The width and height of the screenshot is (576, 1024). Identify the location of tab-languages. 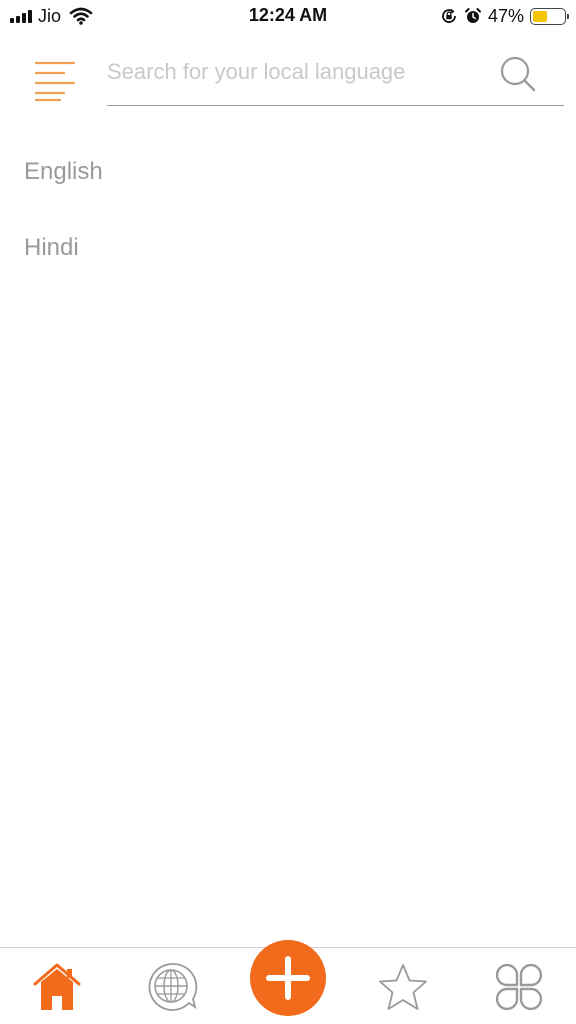
(173, 986).